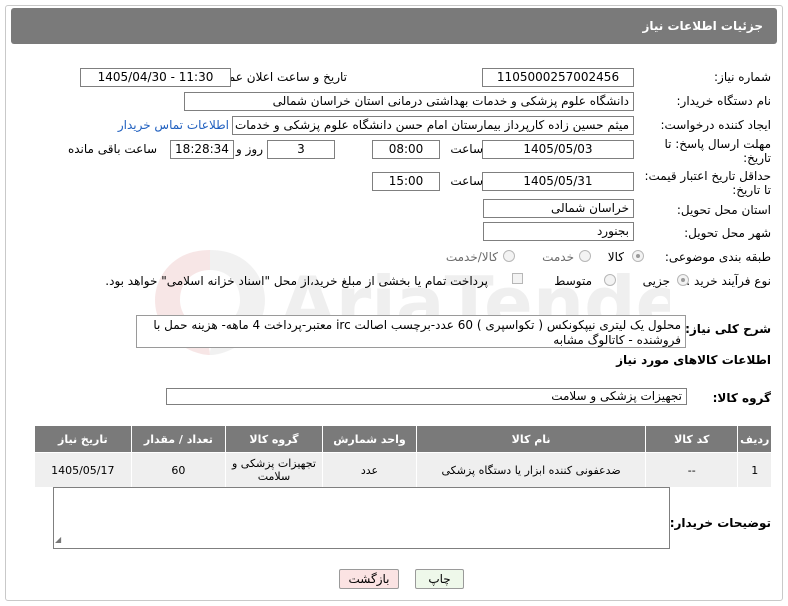  Describe the element at coordinates (301, 149) in the screenshot. I see `days-field: 3` at that location.